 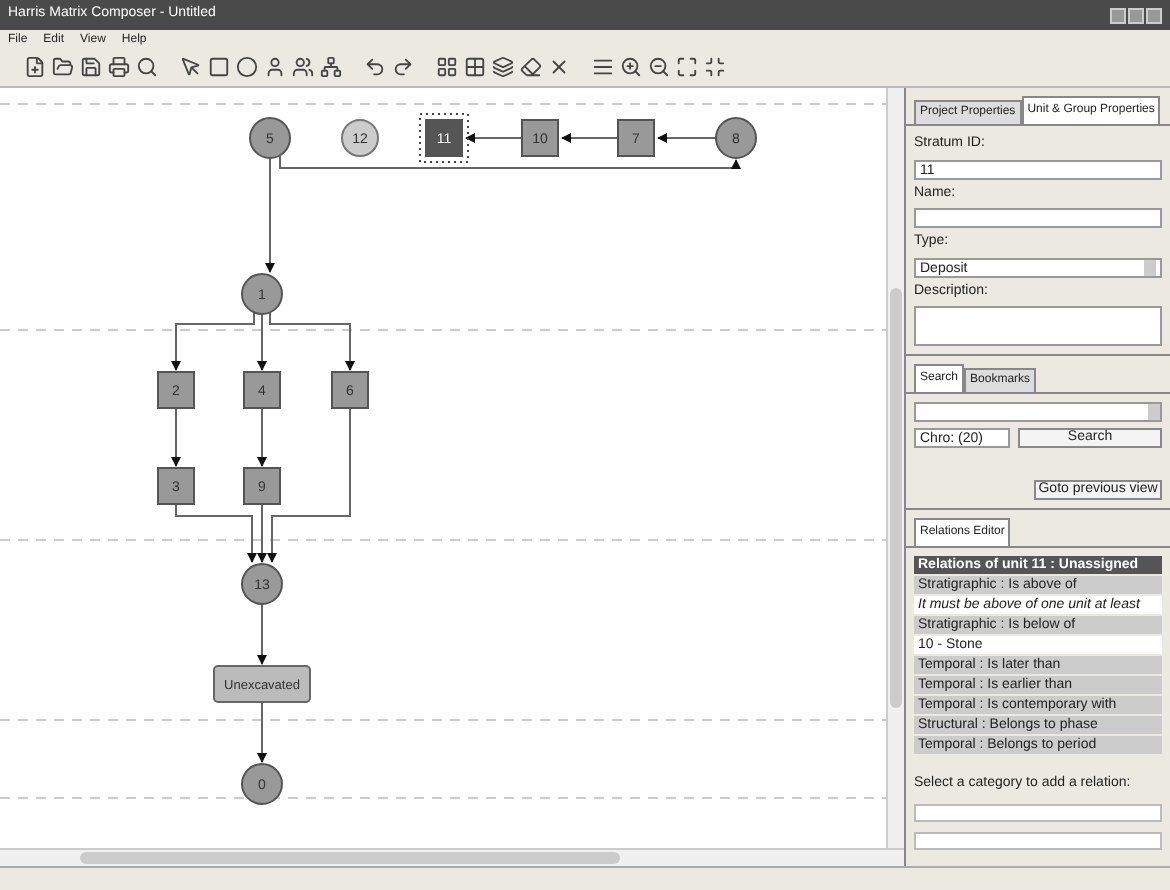 What do you see at coordinates (603, 67) in the screenshot?
I see `lines-icon` at bounding box center [603, 67].